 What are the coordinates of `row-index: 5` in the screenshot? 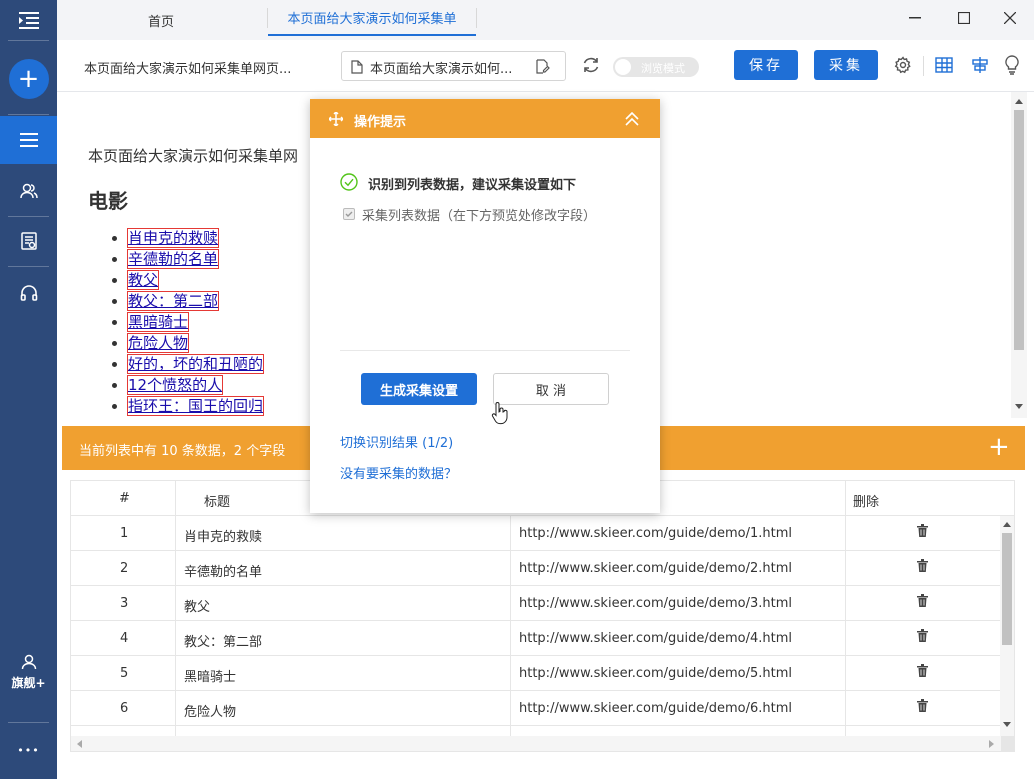 It's located at (124, 673).